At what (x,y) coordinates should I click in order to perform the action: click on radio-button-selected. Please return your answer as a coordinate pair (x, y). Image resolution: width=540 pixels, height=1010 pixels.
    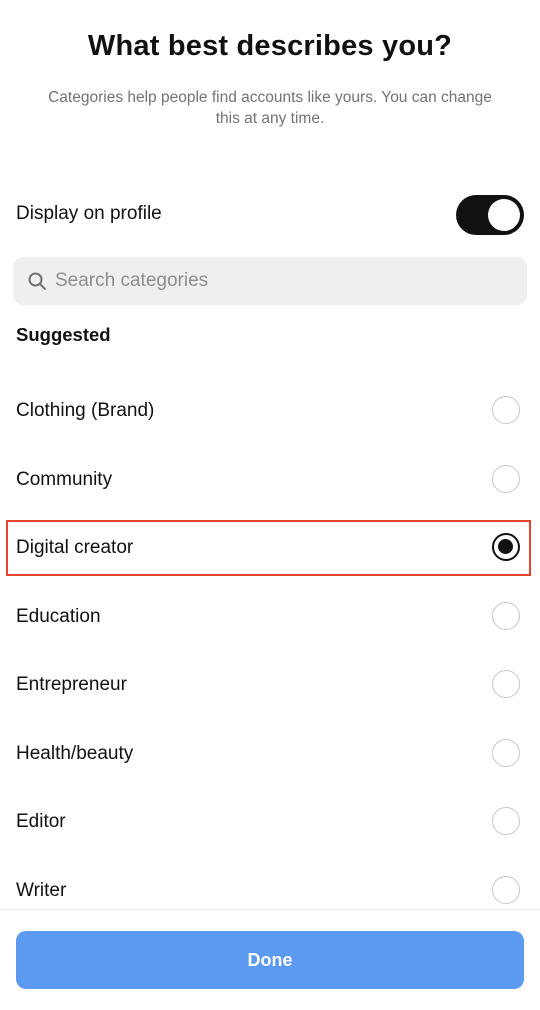
    Looking at the image, I should click on (506, 547).